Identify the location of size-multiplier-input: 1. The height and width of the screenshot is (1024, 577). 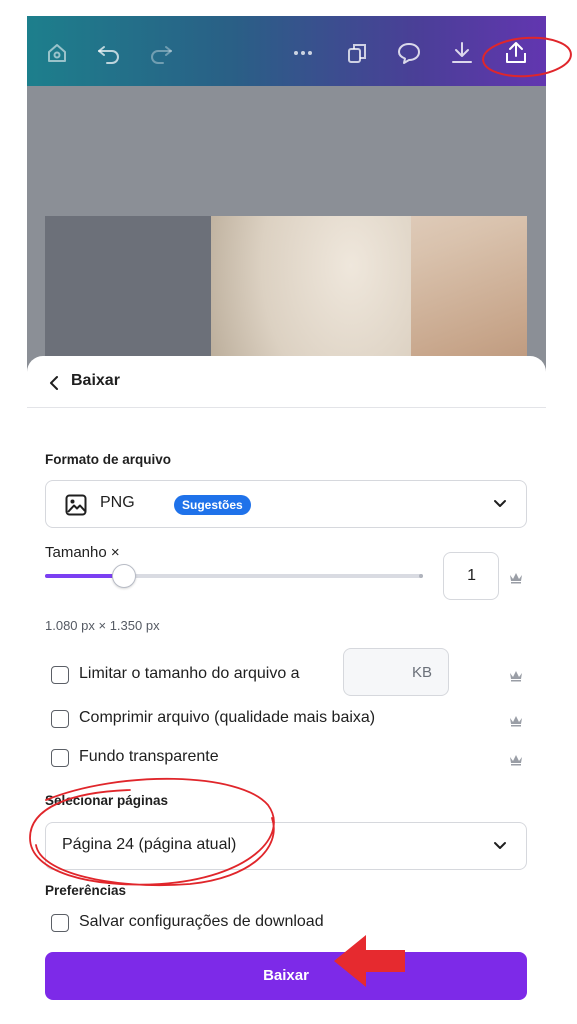
(471, 576).